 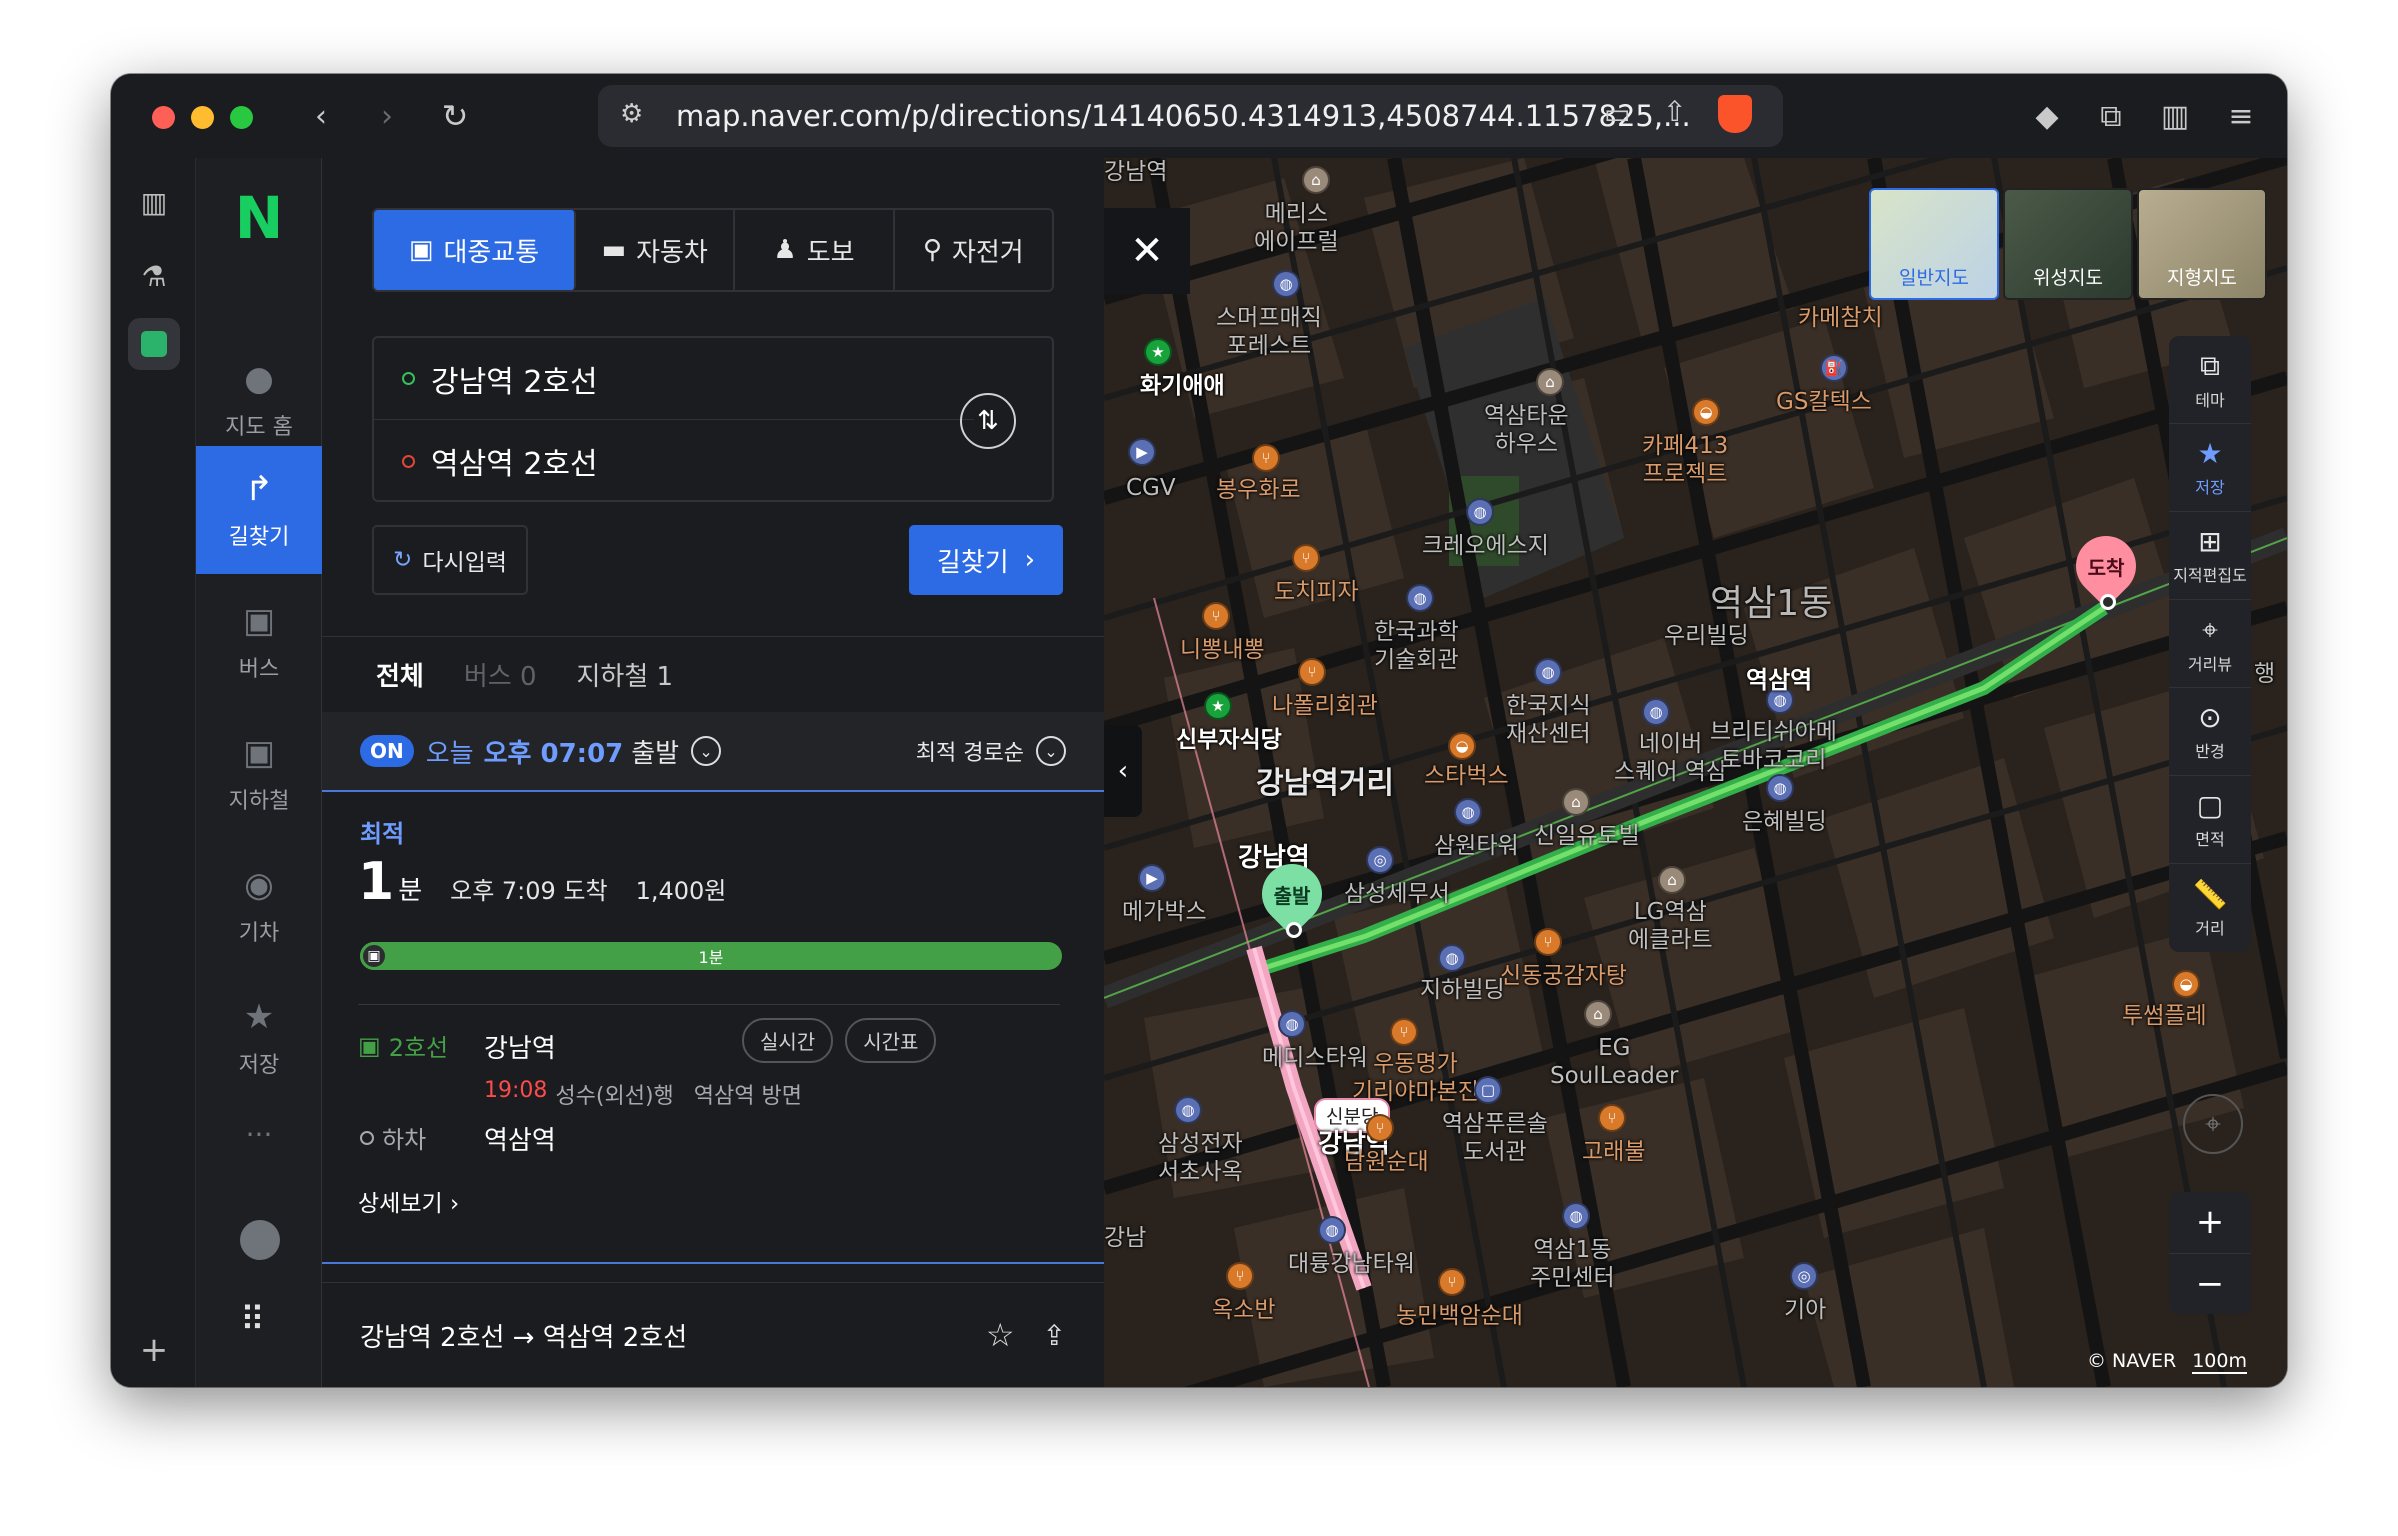 What do you see at coordinates (163, 117) in the screenshot?
I see `close-window-button` at bounding box center [163, 117].